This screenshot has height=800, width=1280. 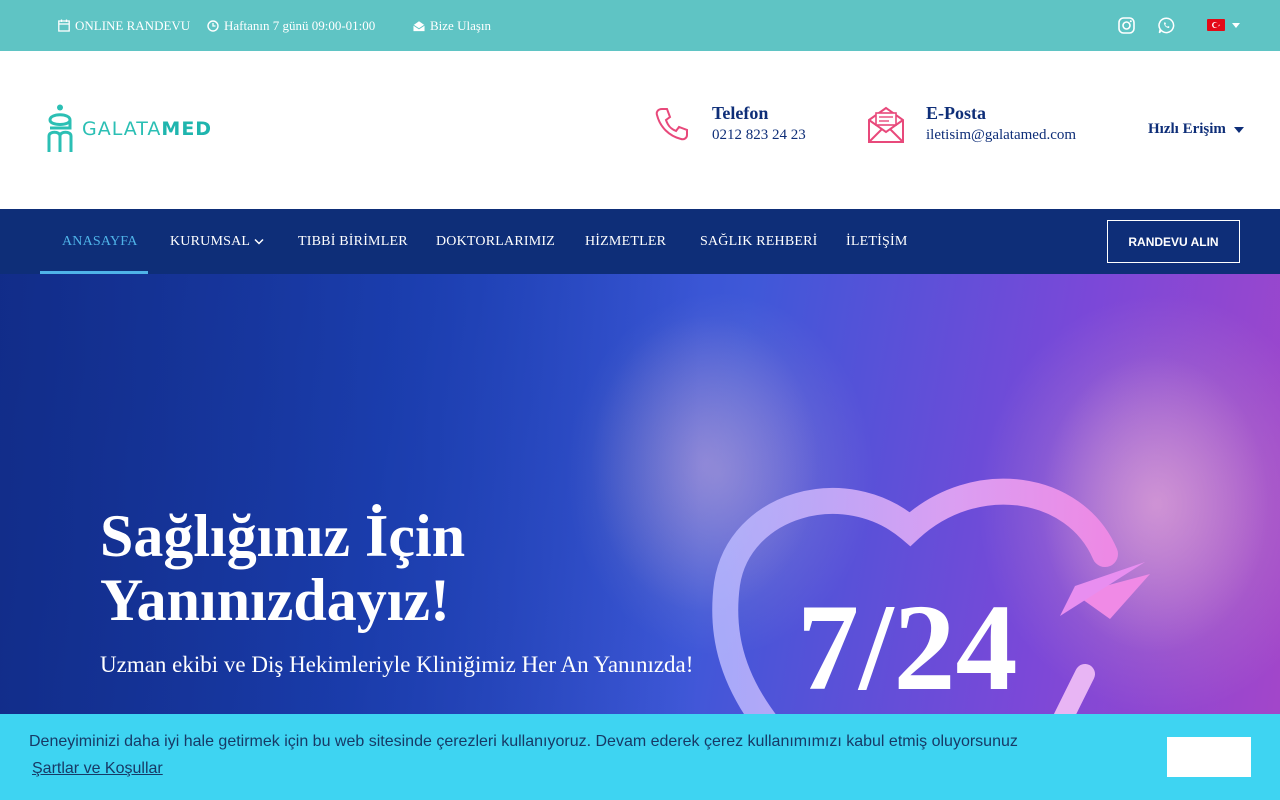 I want to click on nav-item-kurumsal-label: KURUMSAL, so click(x=210, y=241).